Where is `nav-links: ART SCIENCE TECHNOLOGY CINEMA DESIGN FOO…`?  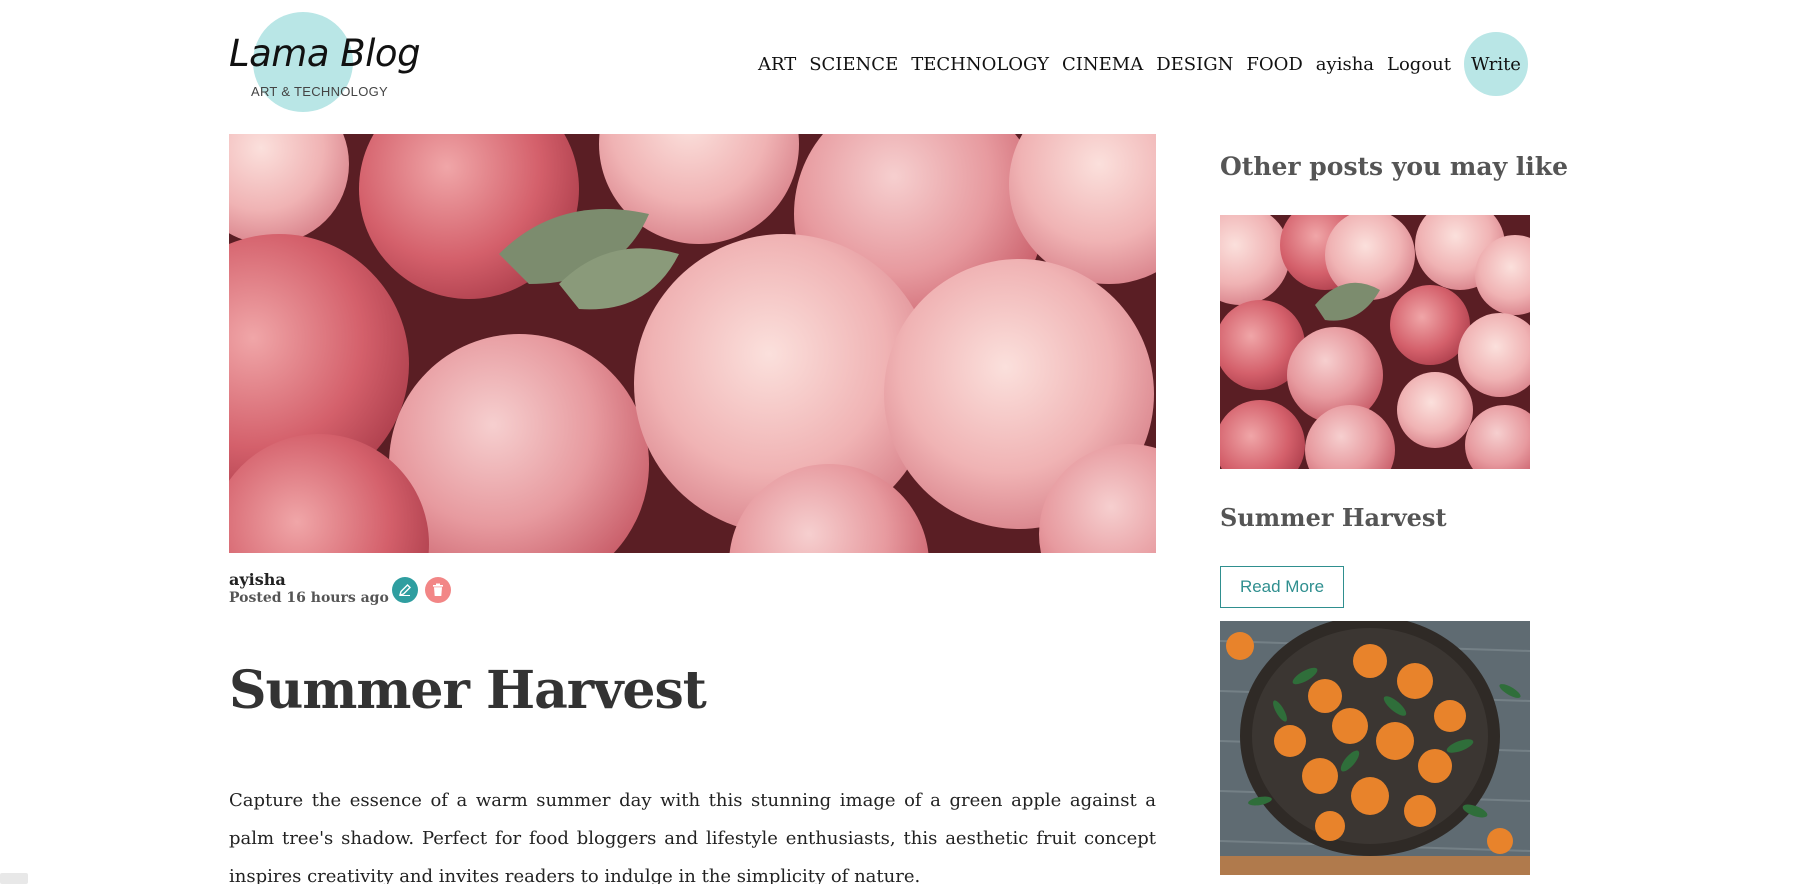 nav-links: ART SCIENCE TECHNOLOGY CINEMA DESIGN FOO… is located at coordinates (1143, 64).